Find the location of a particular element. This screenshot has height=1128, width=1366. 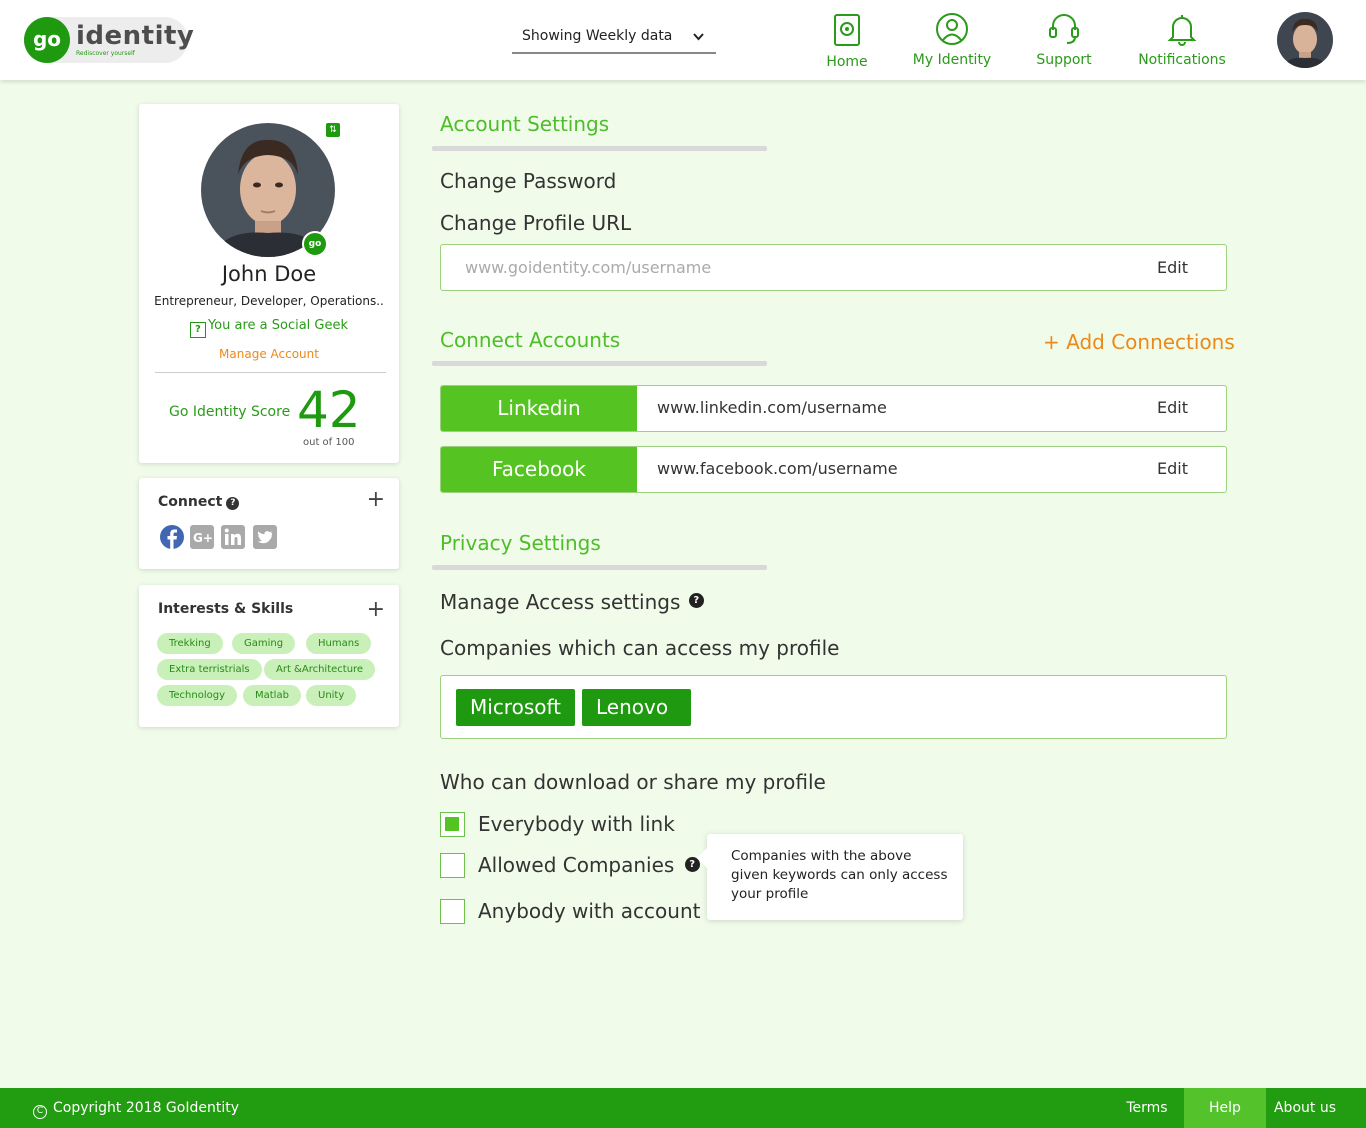

user-circle-icon is located at coordinates (952, 29).